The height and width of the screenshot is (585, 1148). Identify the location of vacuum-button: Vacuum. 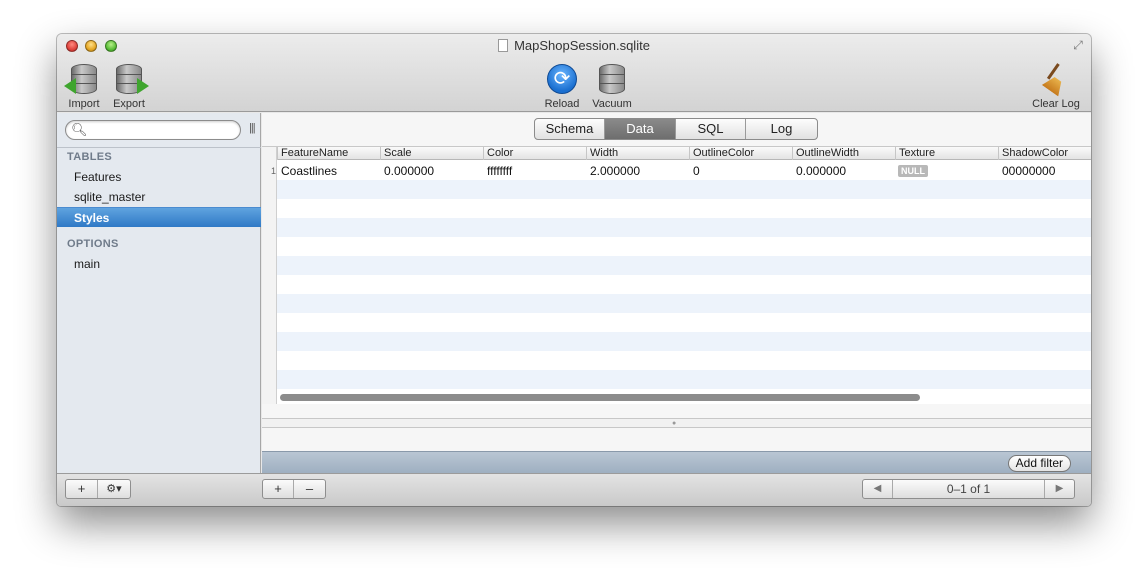
(612, 87).